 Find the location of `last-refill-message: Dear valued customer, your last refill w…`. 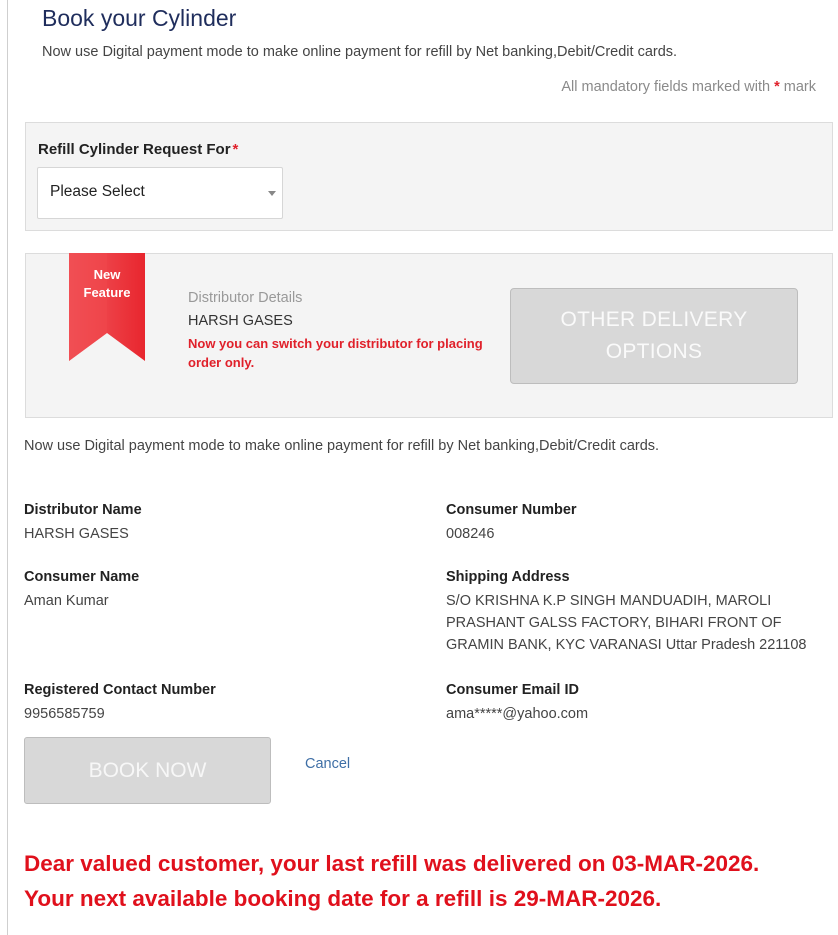

last-refill-message: Dear valued customer, your last refill w… is located at coordinates (392, 863).